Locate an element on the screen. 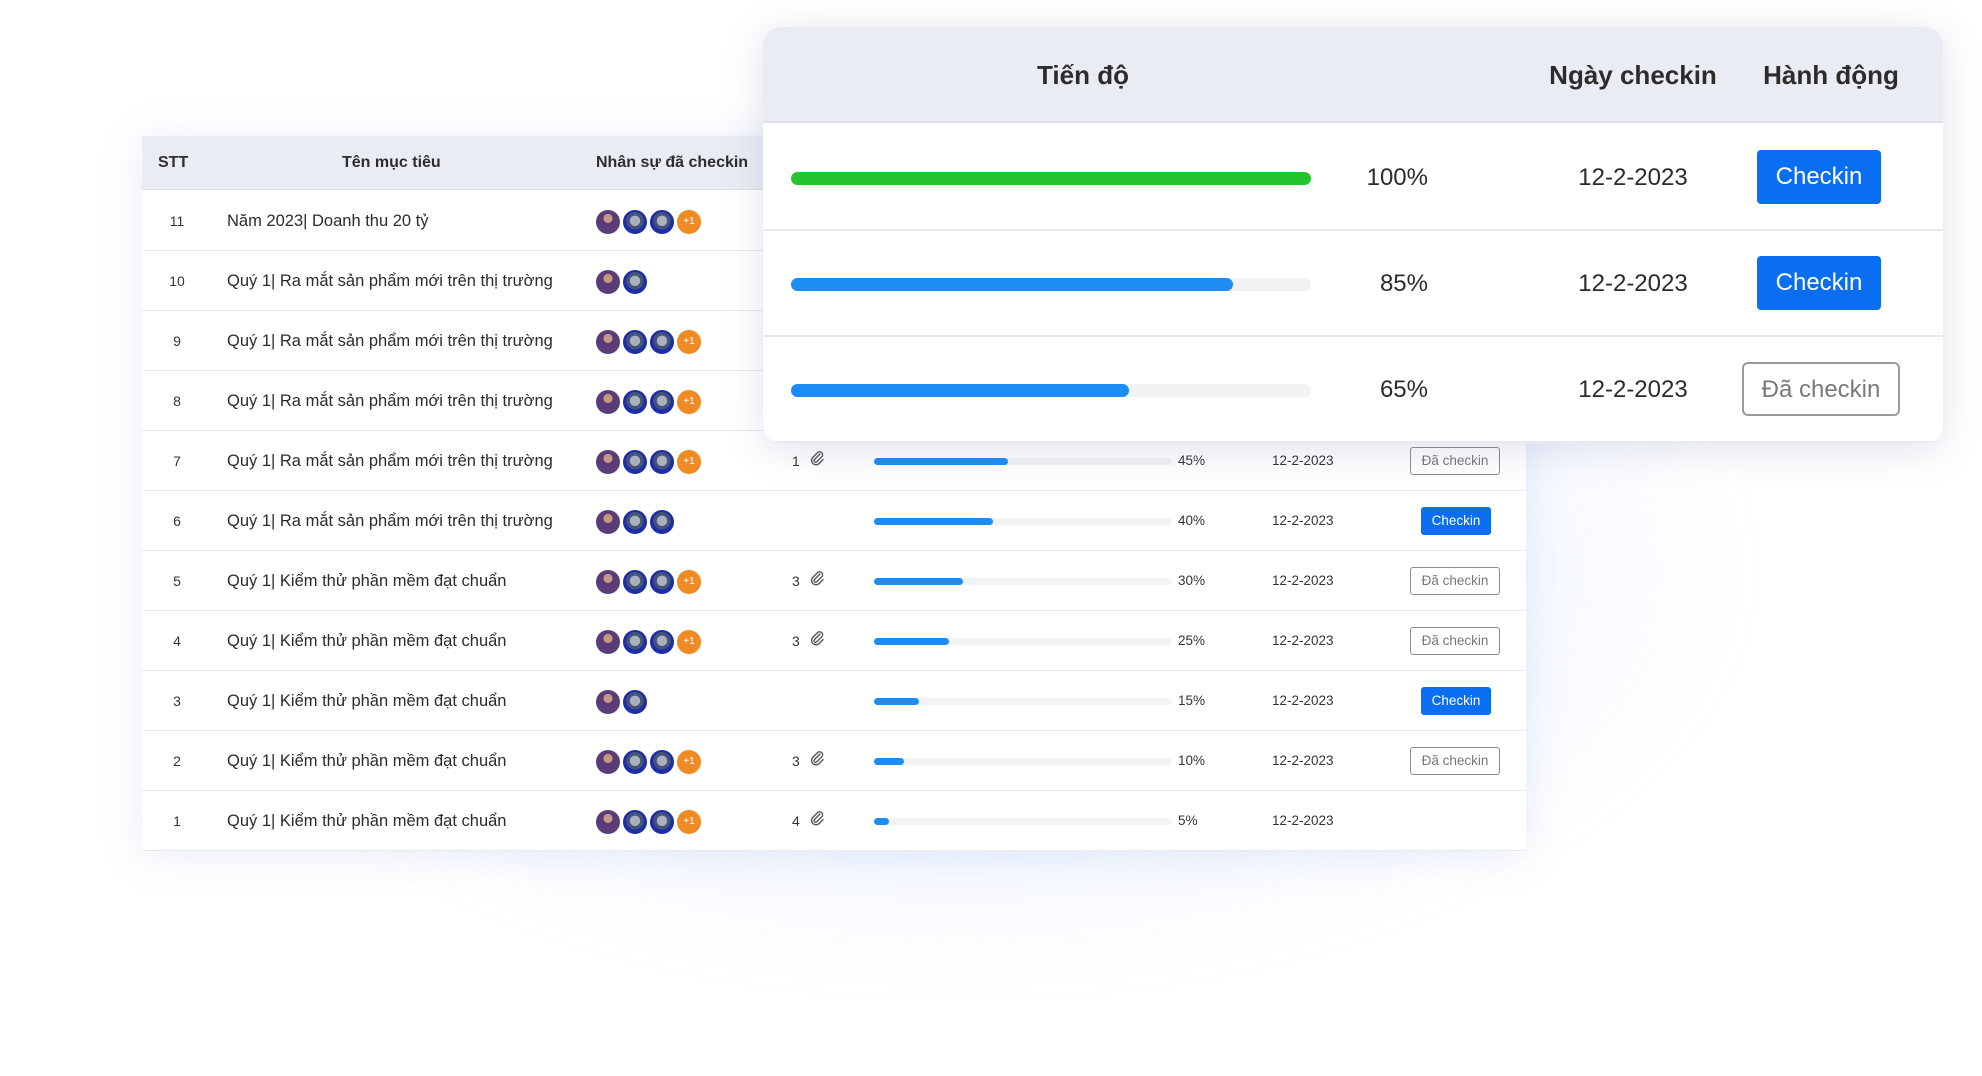 The width and height of the screenshot is (1982, 1076). card-row: 85% 12-2-2023 Checkin is located at coordinates (1353, 284).